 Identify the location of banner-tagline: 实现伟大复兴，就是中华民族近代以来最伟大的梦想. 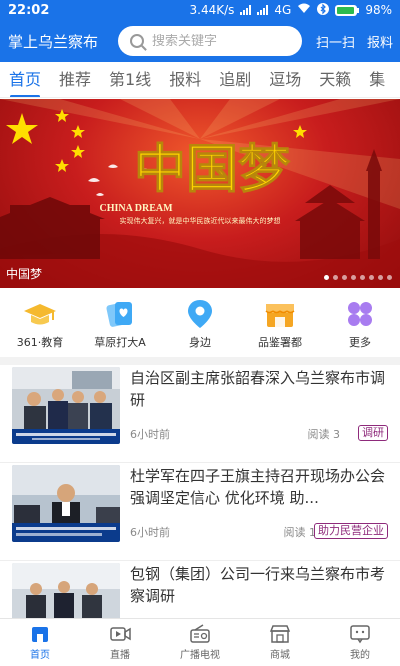
(200, 220).